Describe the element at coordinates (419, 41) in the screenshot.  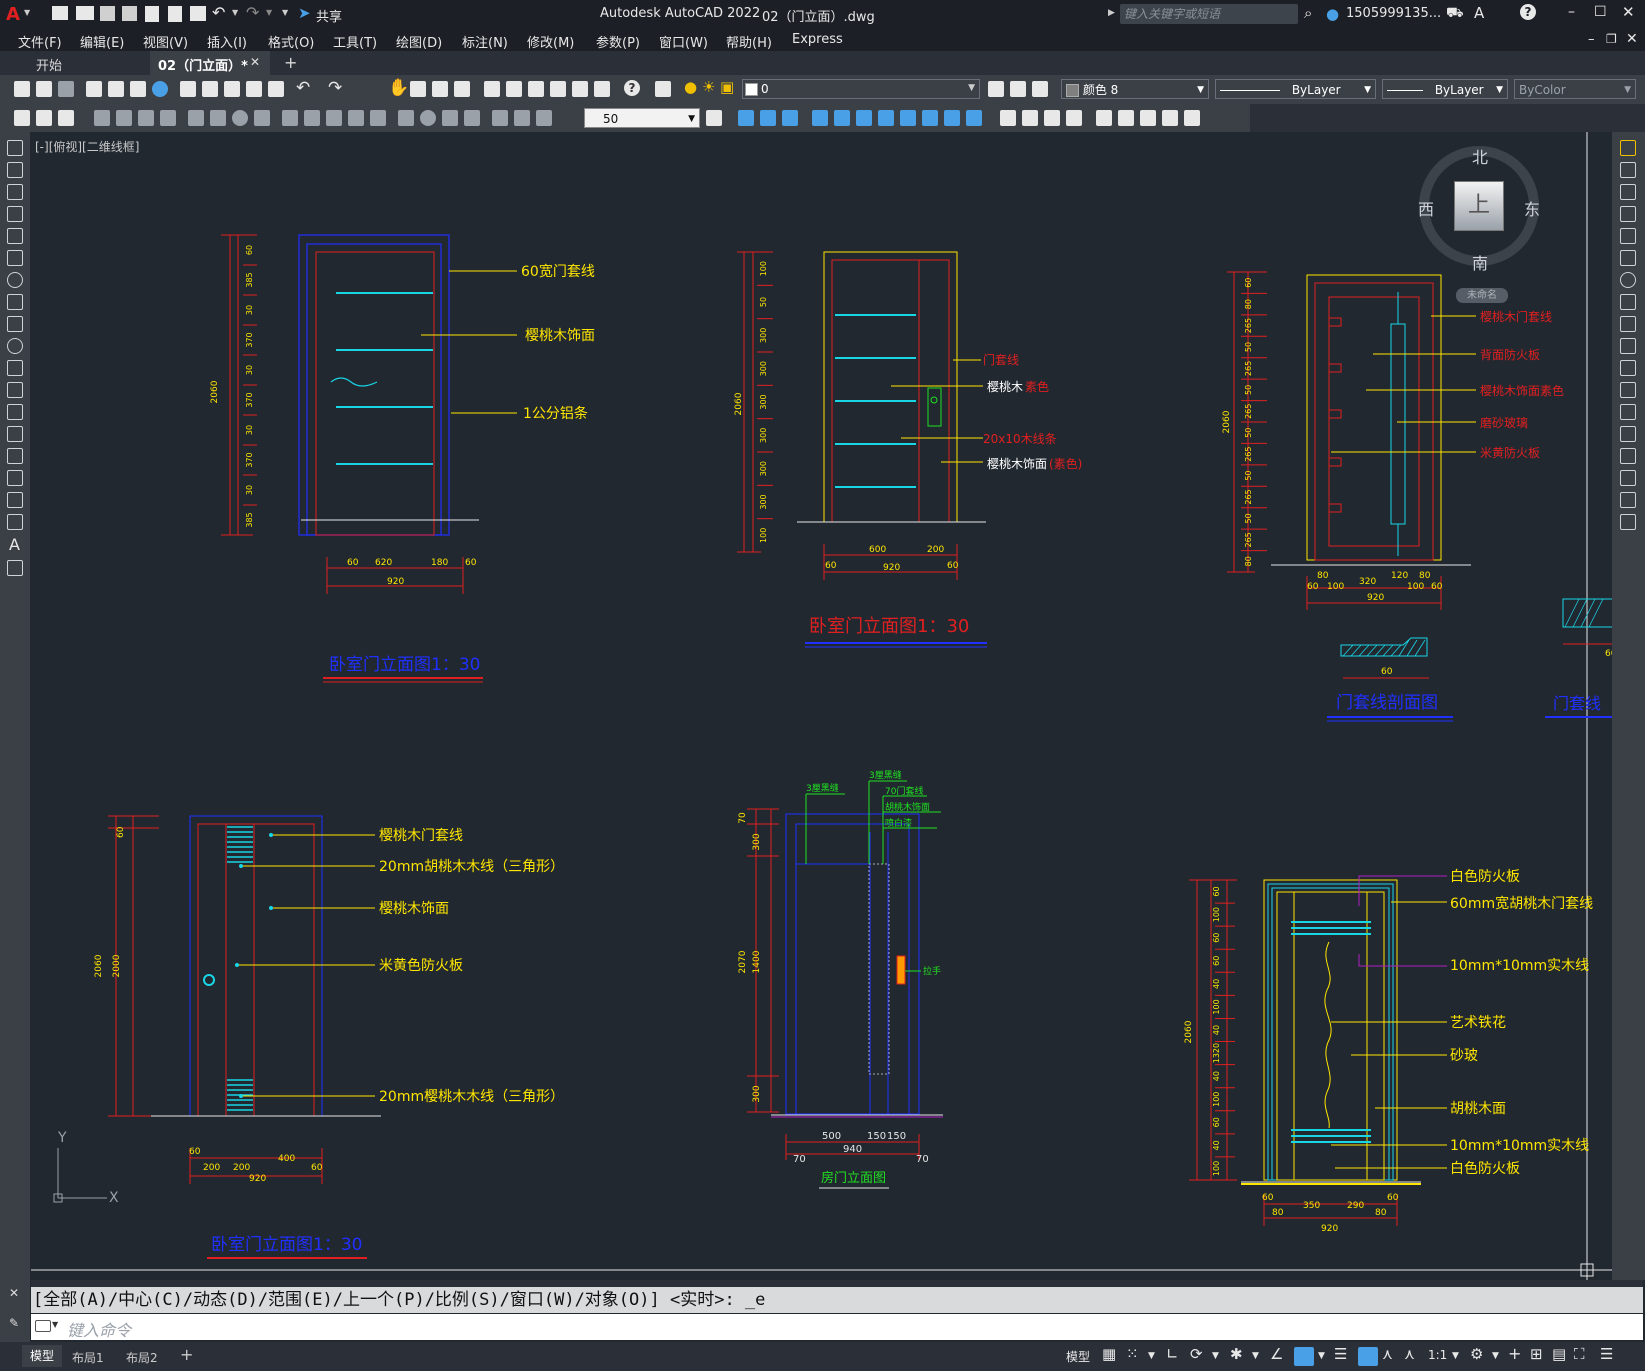
I see `menu-draw: 绘图(D)` at that location.